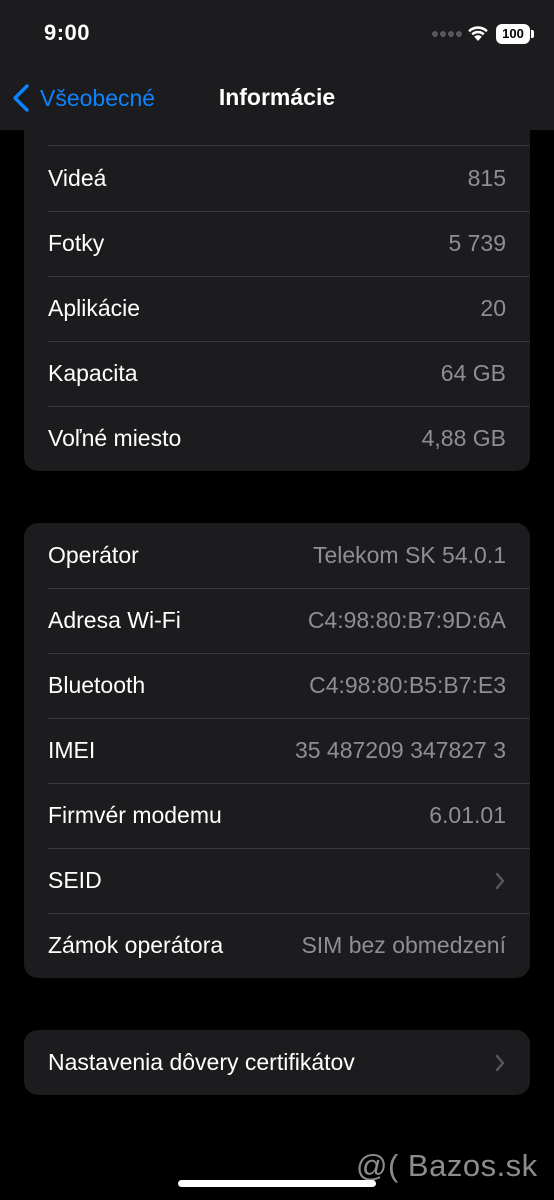 This screenshot has height=1200, width=554. I want to click on page-title-text: Informácie, so click(277, 97).